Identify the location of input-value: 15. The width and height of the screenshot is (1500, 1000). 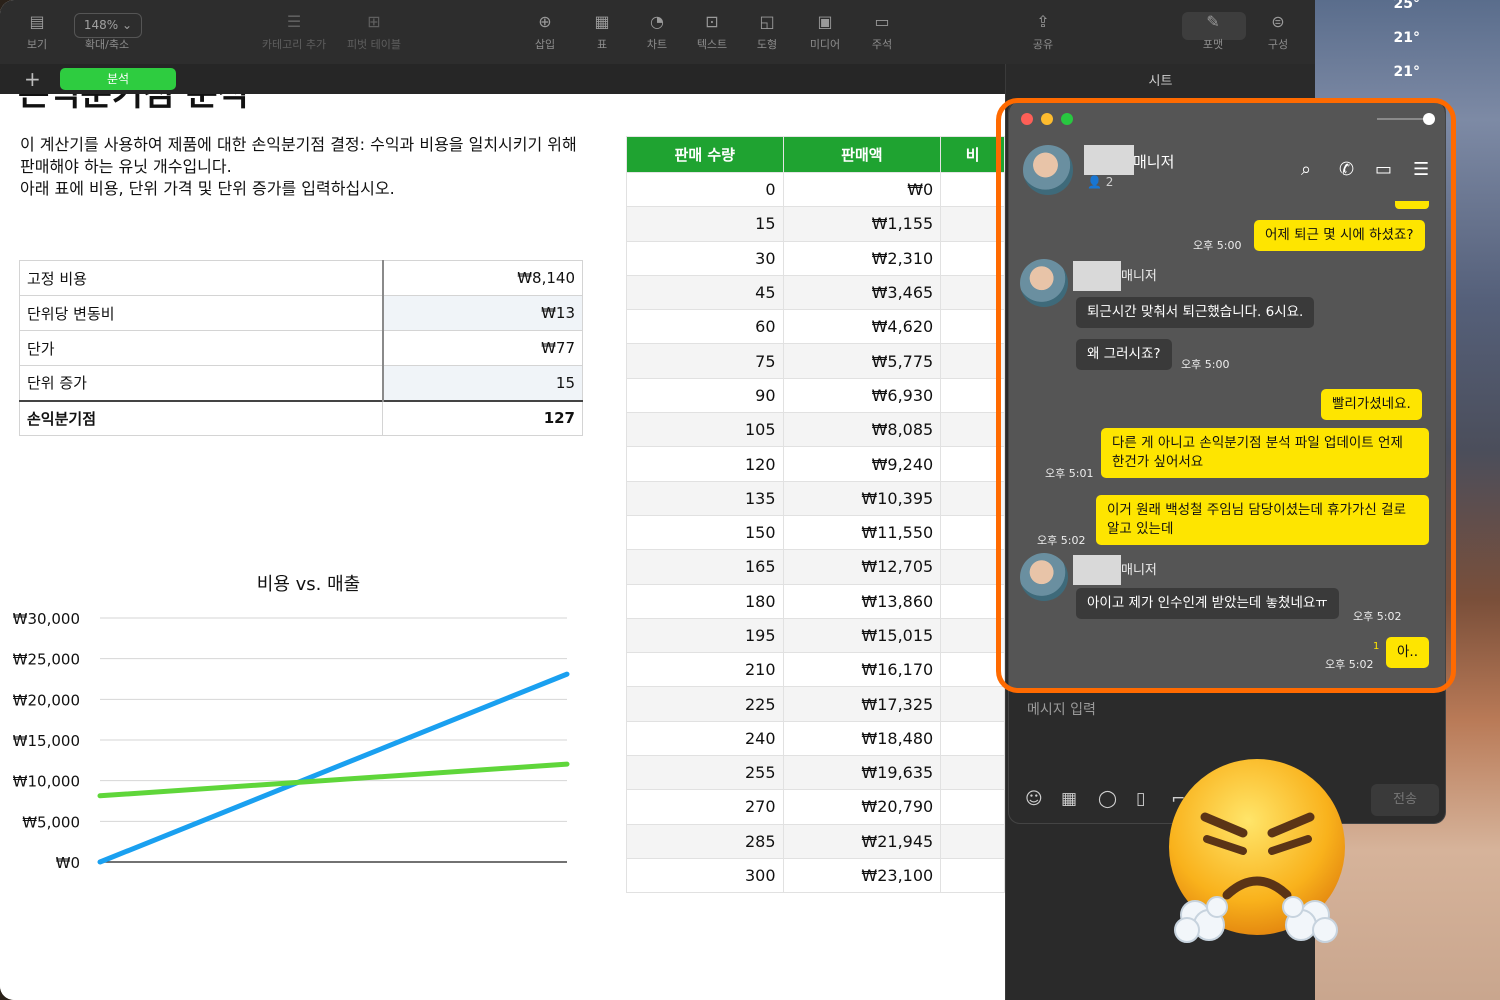
(482, 383).